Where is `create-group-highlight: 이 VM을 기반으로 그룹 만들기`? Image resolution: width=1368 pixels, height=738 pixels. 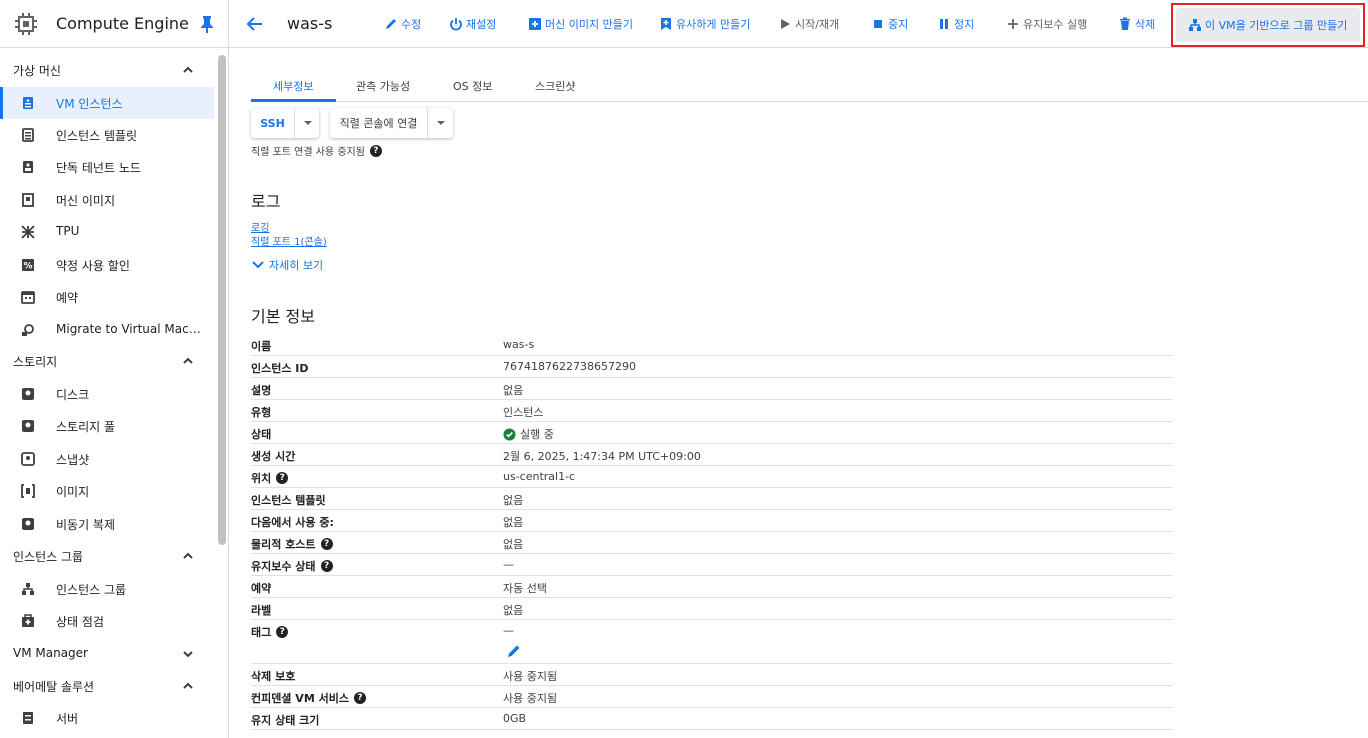
create-group-highlight: 이 VM을 기반으로 그룹 만들기 is located at coordinates (1268, 25).